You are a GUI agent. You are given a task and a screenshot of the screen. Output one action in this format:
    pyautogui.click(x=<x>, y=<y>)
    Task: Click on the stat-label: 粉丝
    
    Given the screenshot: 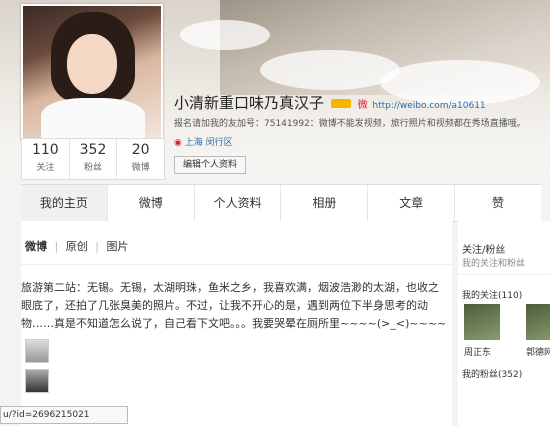 What is the action you would take?
    pyautogui.click(x=93, y=168)
    